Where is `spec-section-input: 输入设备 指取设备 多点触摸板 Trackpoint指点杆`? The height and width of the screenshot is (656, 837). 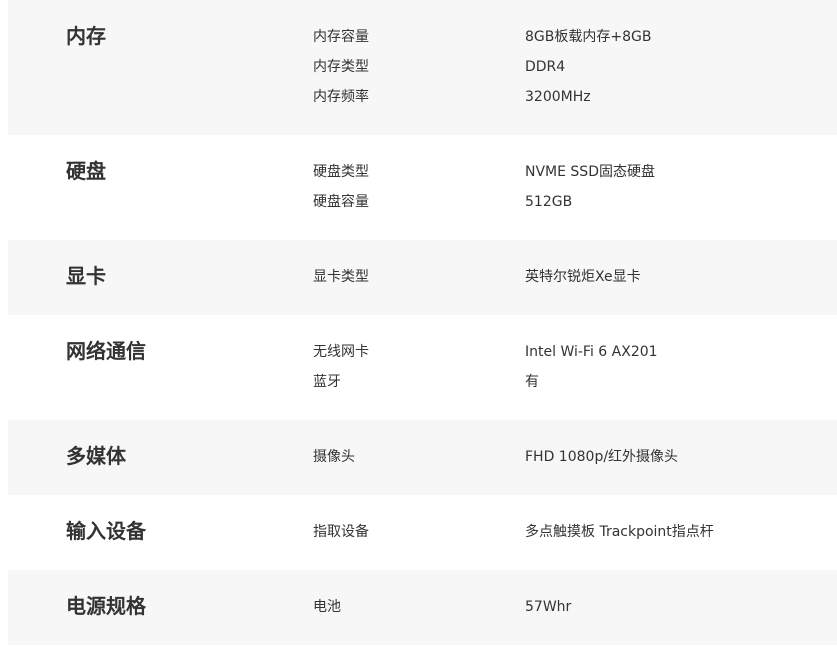 spec-section-input: 输入设备 指取设备 多点触摸板 Trackpoint指点杆 is located at coordinates (422, 532).